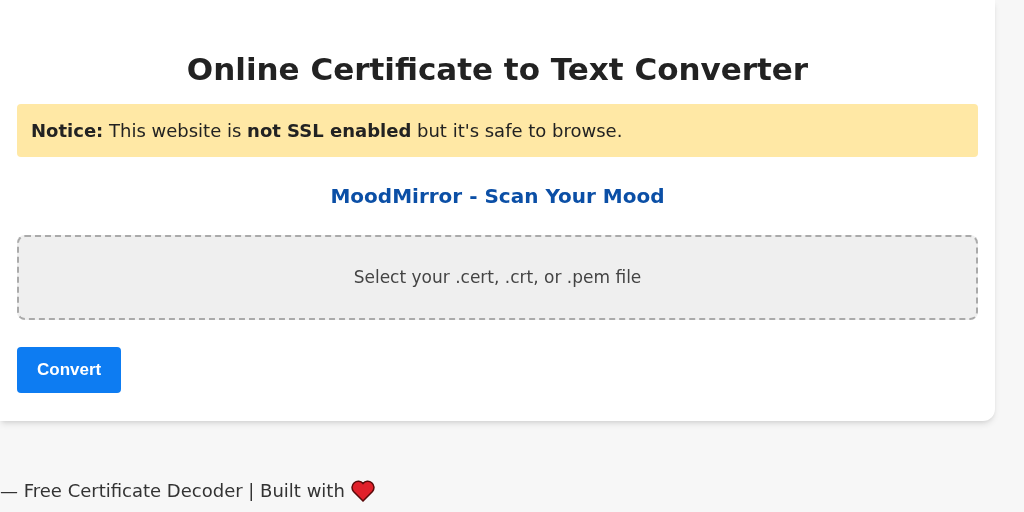 Image resolution: width=1024 pixels, height=512 pixels. I want to click on notice-banner: Notice: This website is not SSL enabled but it's safe to browse., so click(497, 130).